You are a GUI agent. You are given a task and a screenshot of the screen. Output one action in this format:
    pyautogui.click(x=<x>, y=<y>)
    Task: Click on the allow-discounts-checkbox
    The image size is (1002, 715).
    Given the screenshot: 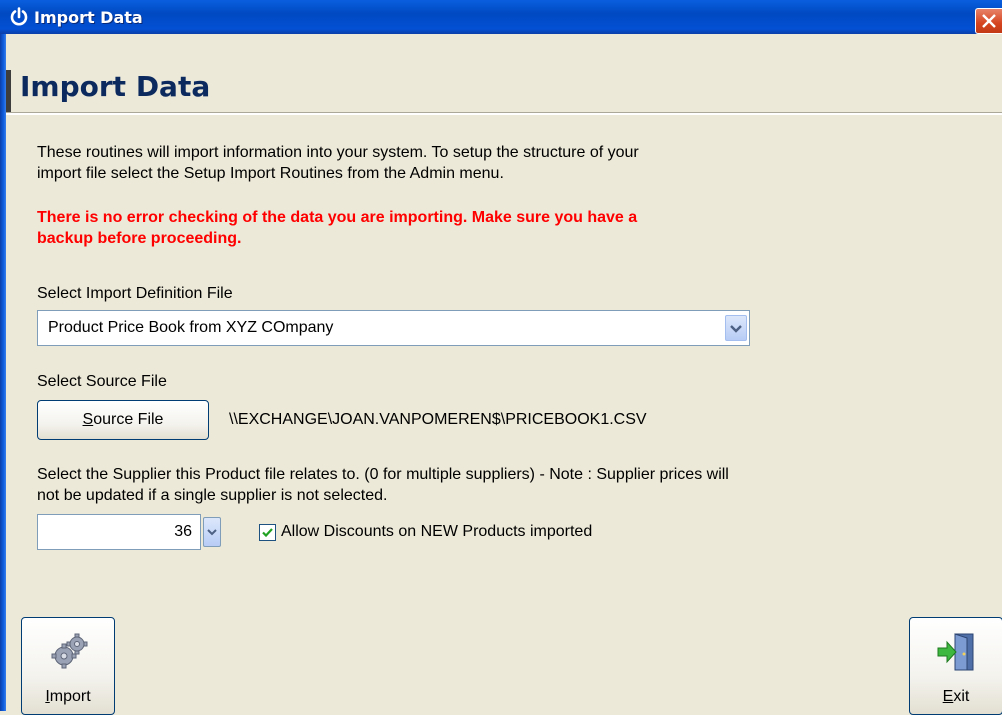 What is the action you would take?
    pyautogui.click(x=267, y=532)
    